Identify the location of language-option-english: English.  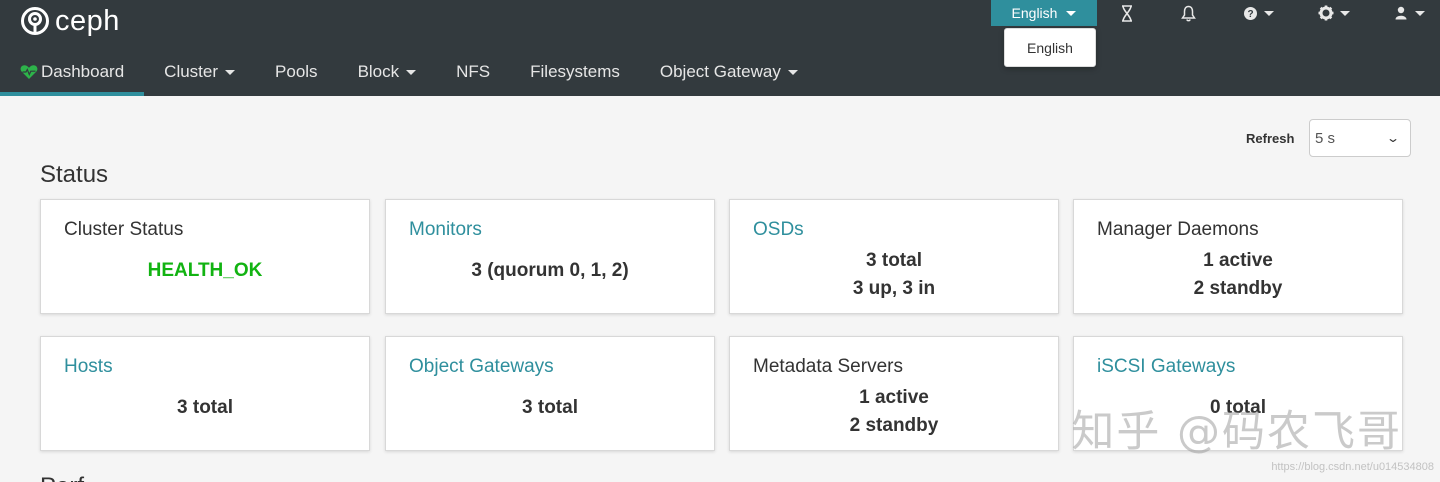
(1050, 48).